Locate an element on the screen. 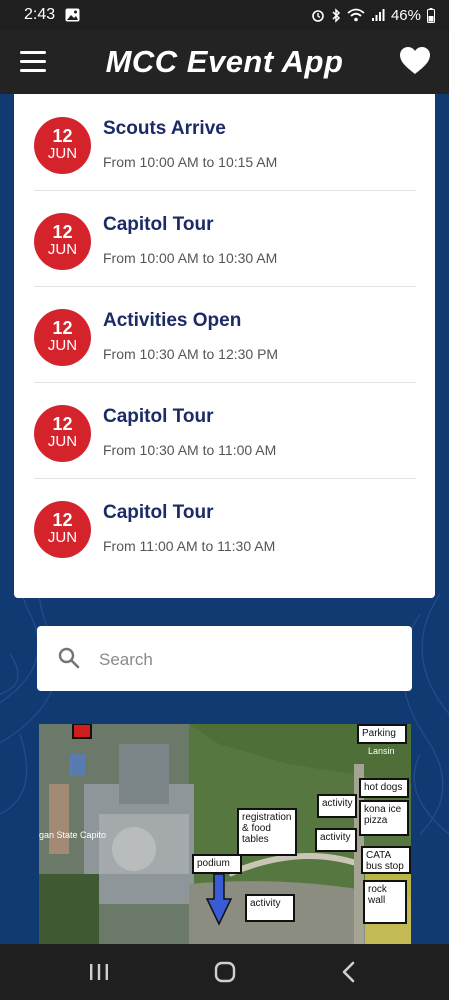 The width and height of the screenshot is (449, 1000). map-label-parking: Parking is located at coordinates (382, 734).